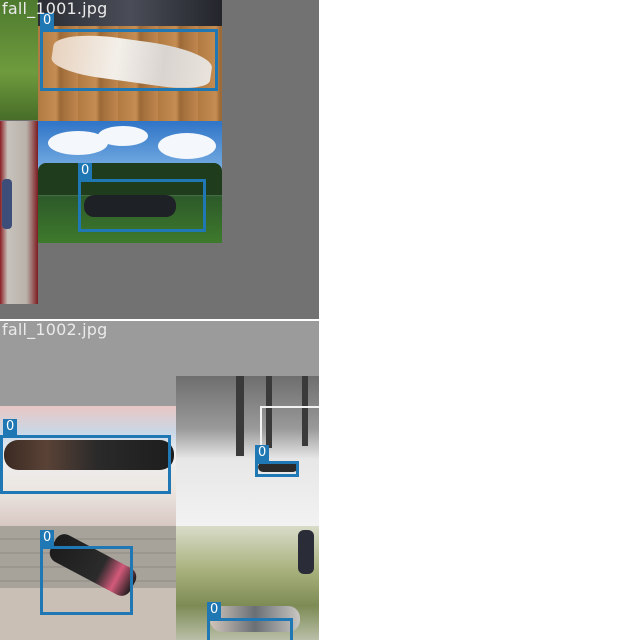 The height and width of the screenshot is (640, 640). What do you see at coordinates (55, 9) in the screenshot?
I see `tile-filename: fall_1001.jpg` at bounding box center [55, 9].